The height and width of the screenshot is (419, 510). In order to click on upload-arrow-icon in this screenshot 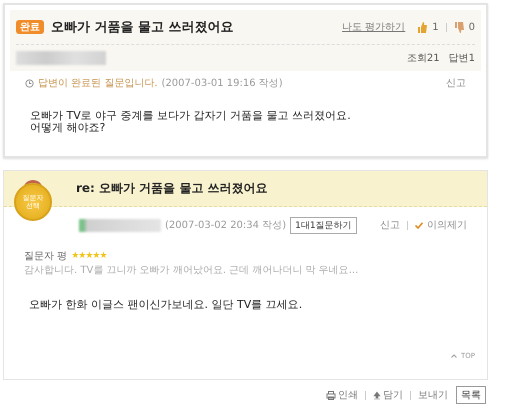, I will do `click(377, 395)`.